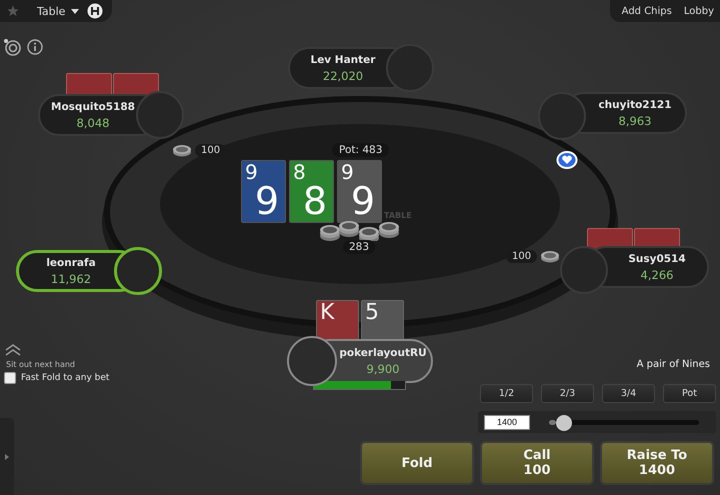  I want to click on bet-amount-field: 1400, so click(507, 422).